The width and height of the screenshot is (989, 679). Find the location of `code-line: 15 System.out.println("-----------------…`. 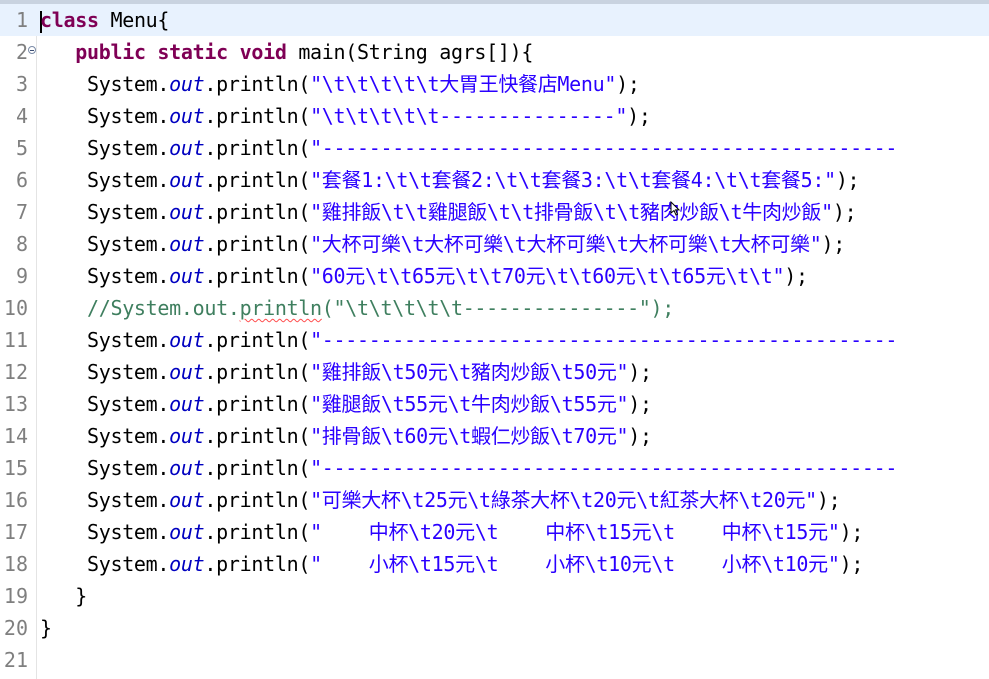

code-line: 15 System.out.println("-----------------… is located at coordinates (494, 468).